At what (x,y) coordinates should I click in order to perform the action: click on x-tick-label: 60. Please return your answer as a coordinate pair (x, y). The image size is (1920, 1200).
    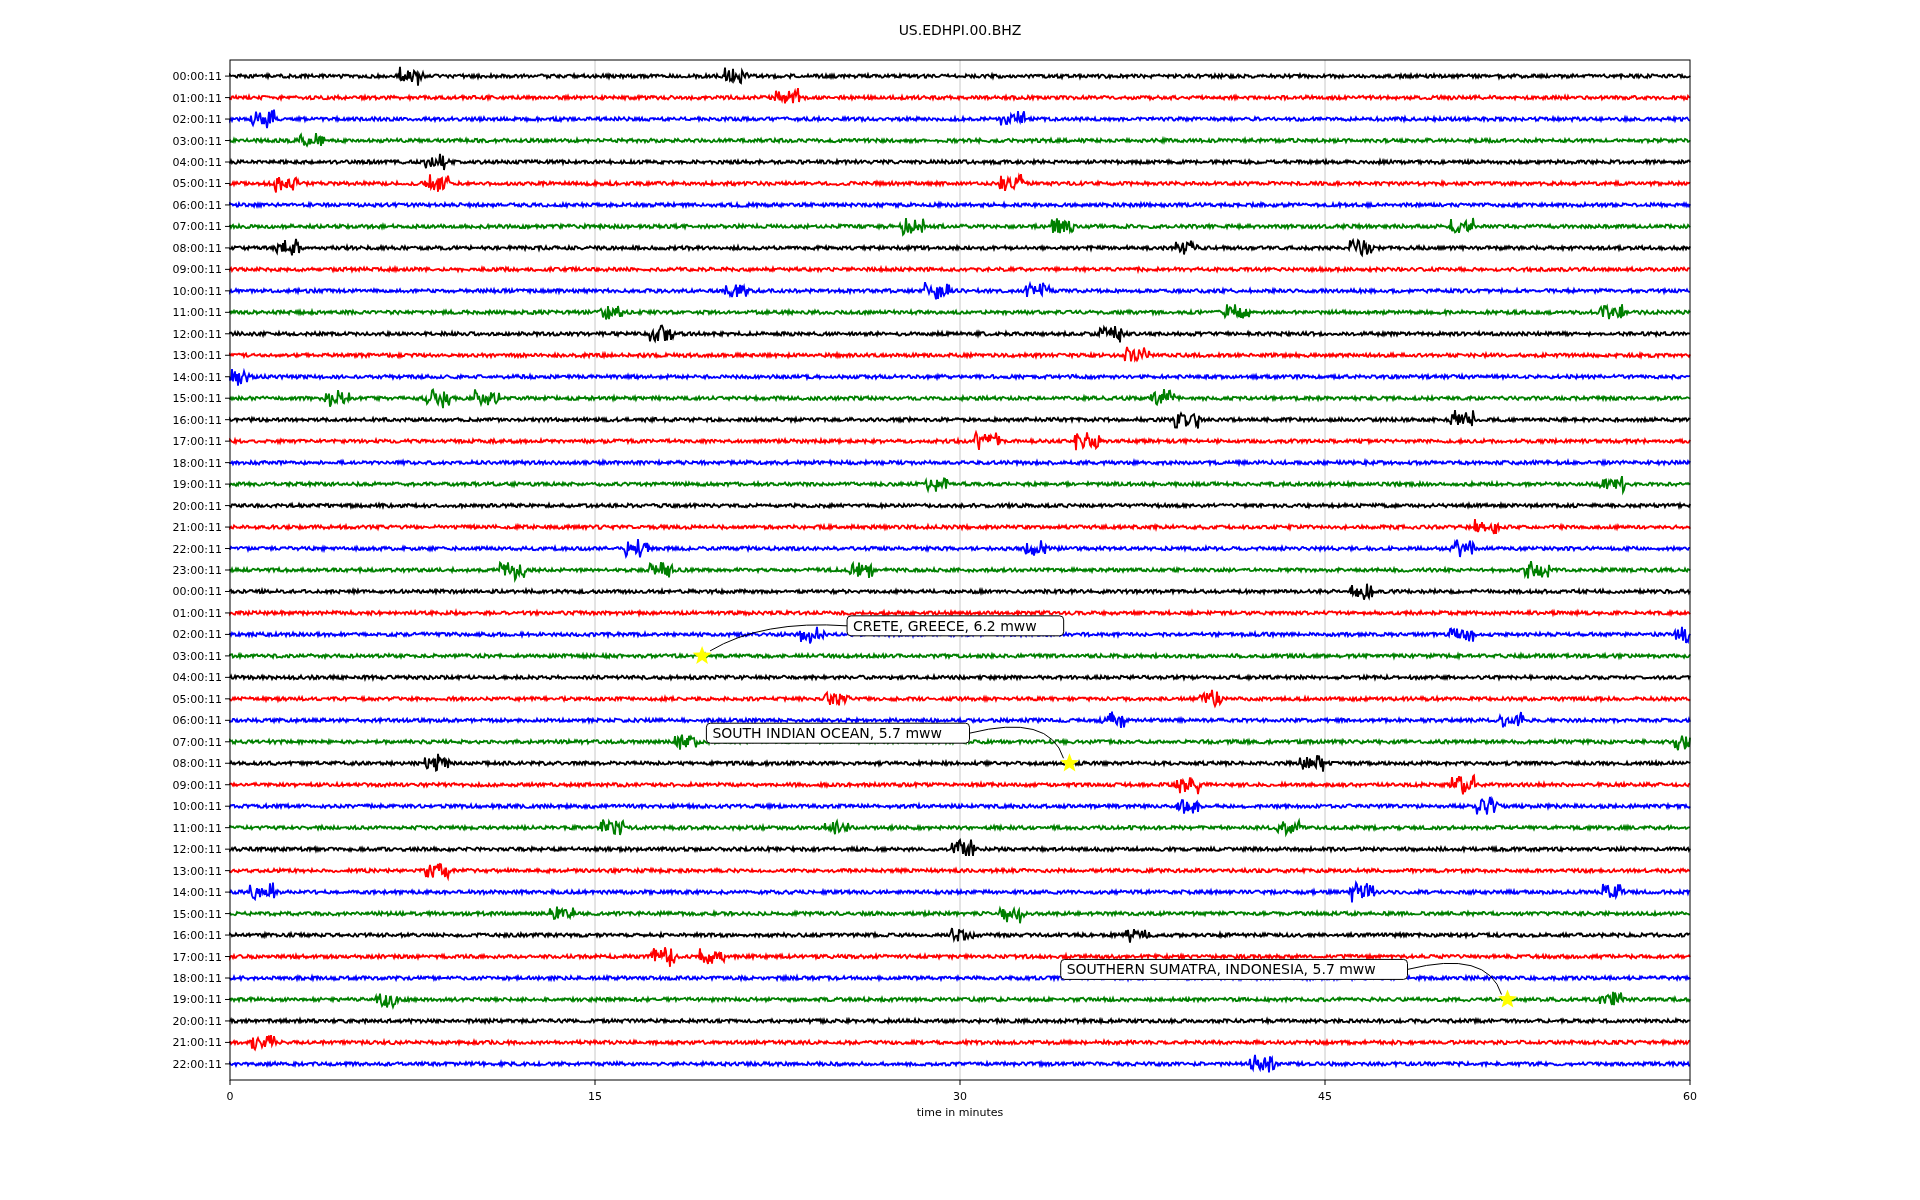
    Looking at the image, I should click on (1690, 1096).